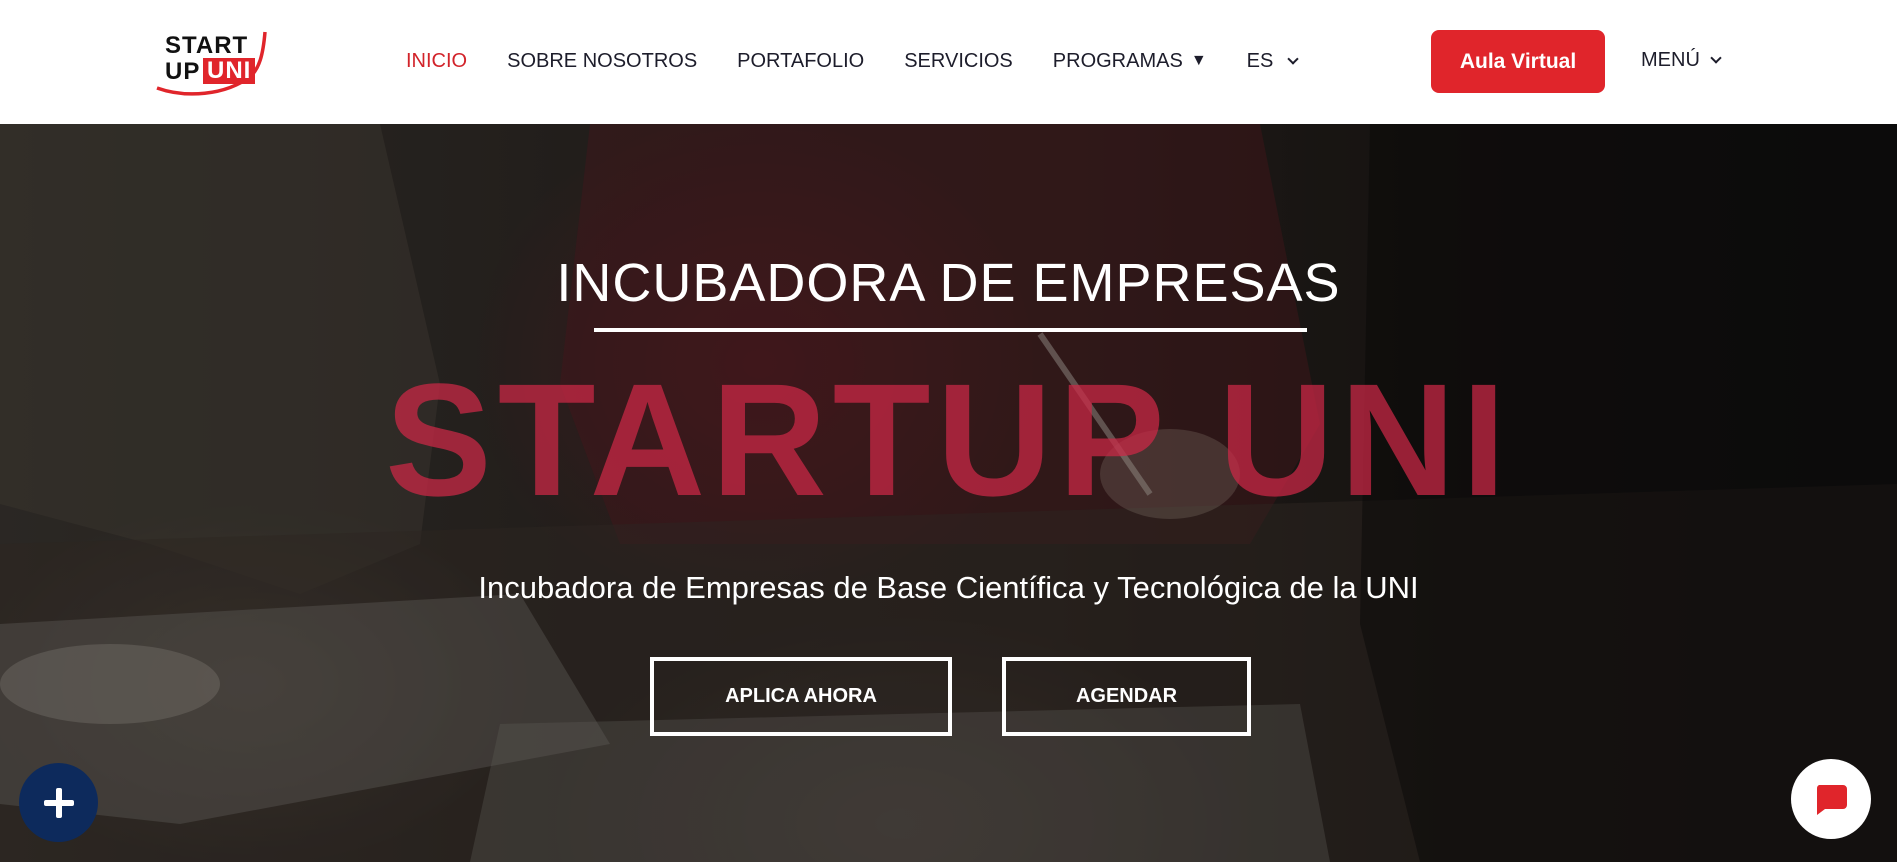 This screenshot has height=862, width=1897. I want to click on nav-item-sobre-nosotros: SOBRE NOSOTROS, so click(602, 61).